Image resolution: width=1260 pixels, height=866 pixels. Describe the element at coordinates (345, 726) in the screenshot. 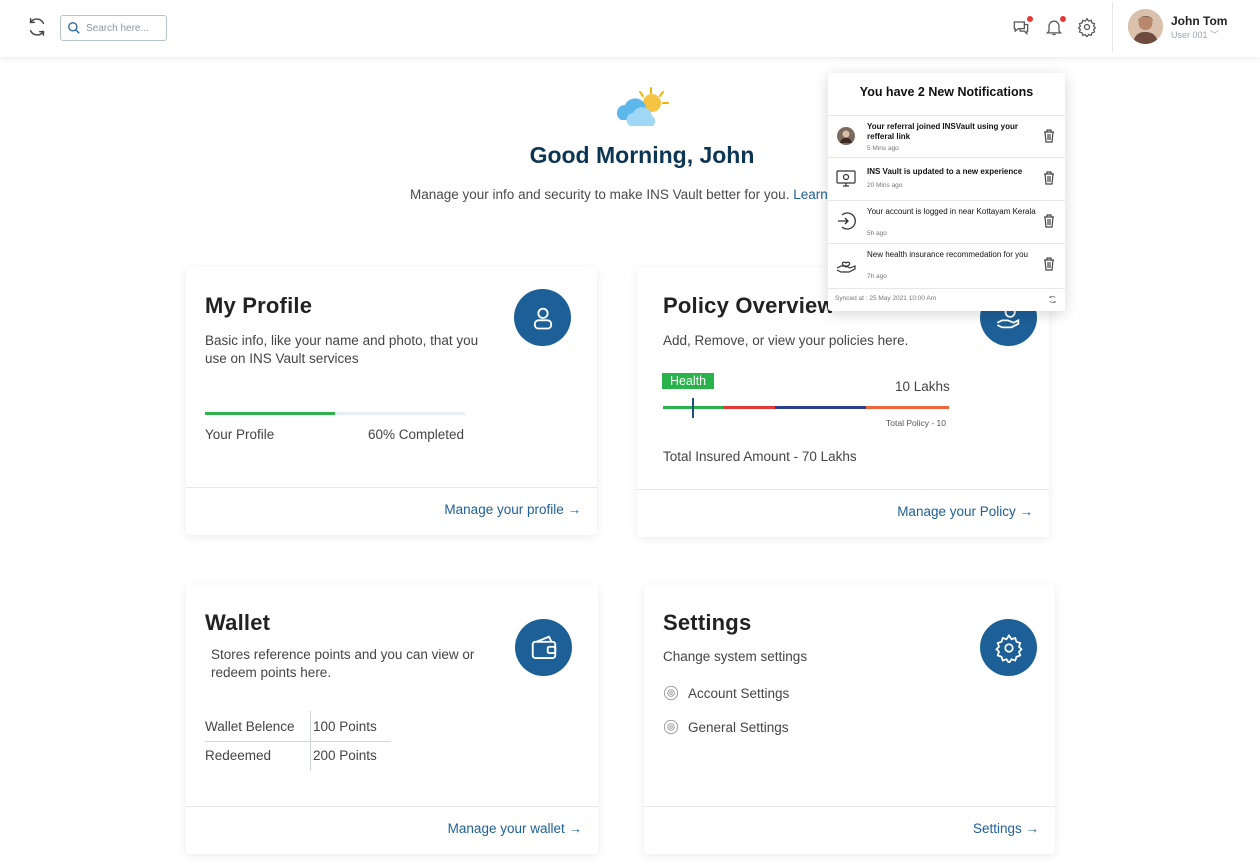

I see `wallet-balance-value: 100 Points` at that location.